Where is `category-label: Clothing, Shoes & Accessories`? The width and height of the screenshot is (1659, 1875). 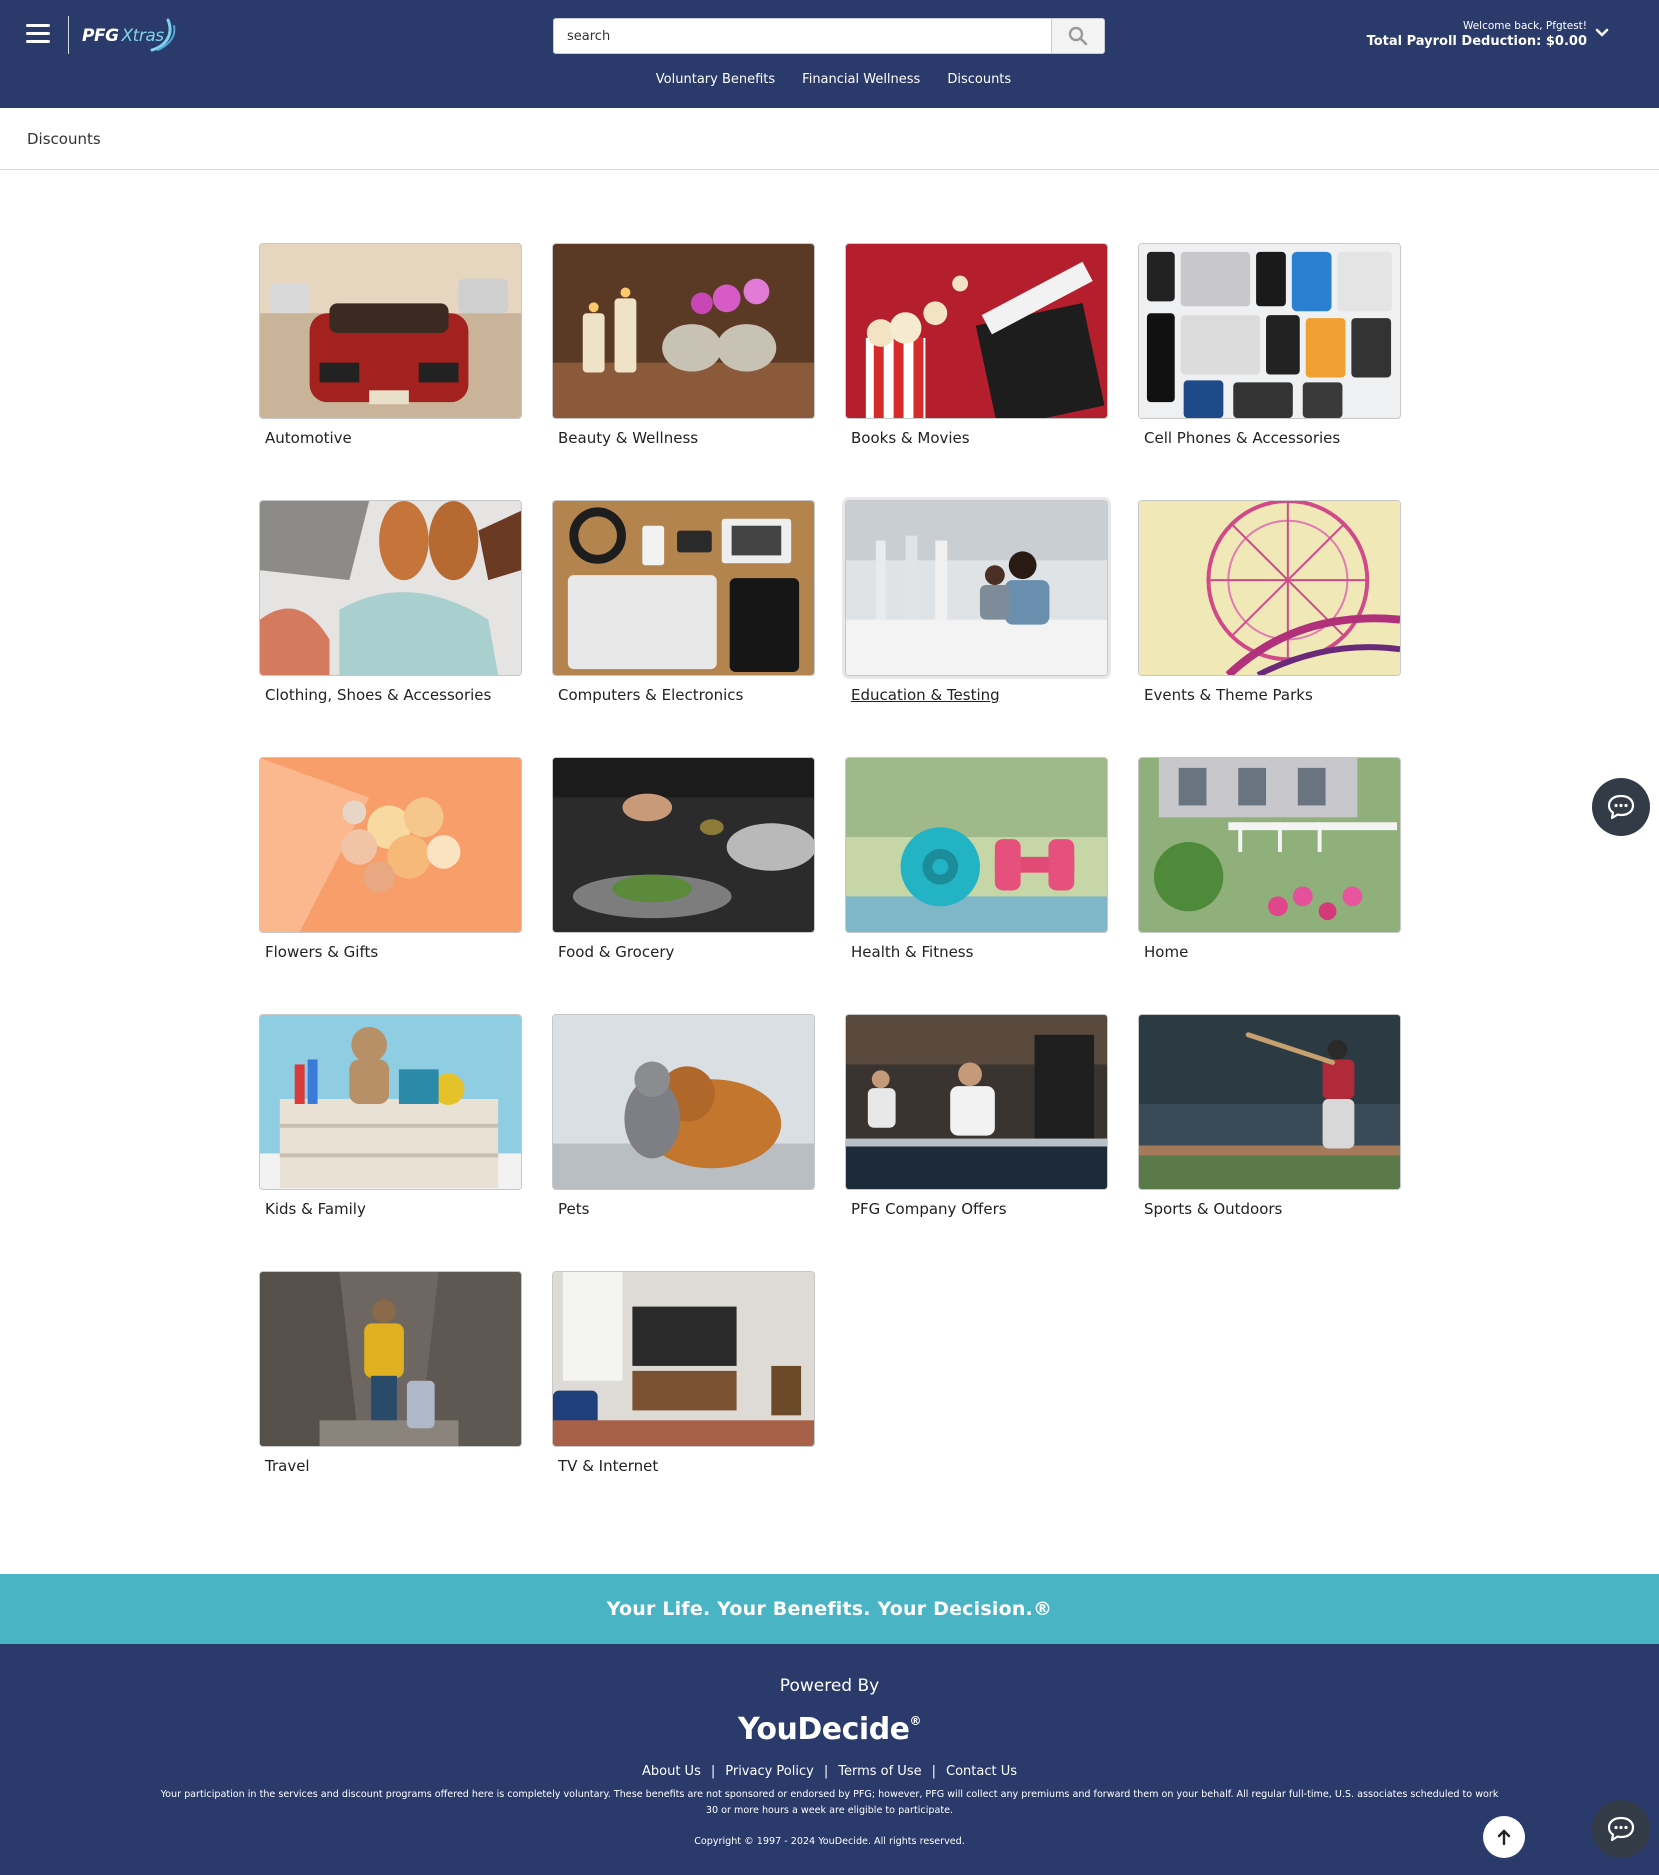
category-label: Clothing, Shoes & Accessories is located at coordinates (390, 695).